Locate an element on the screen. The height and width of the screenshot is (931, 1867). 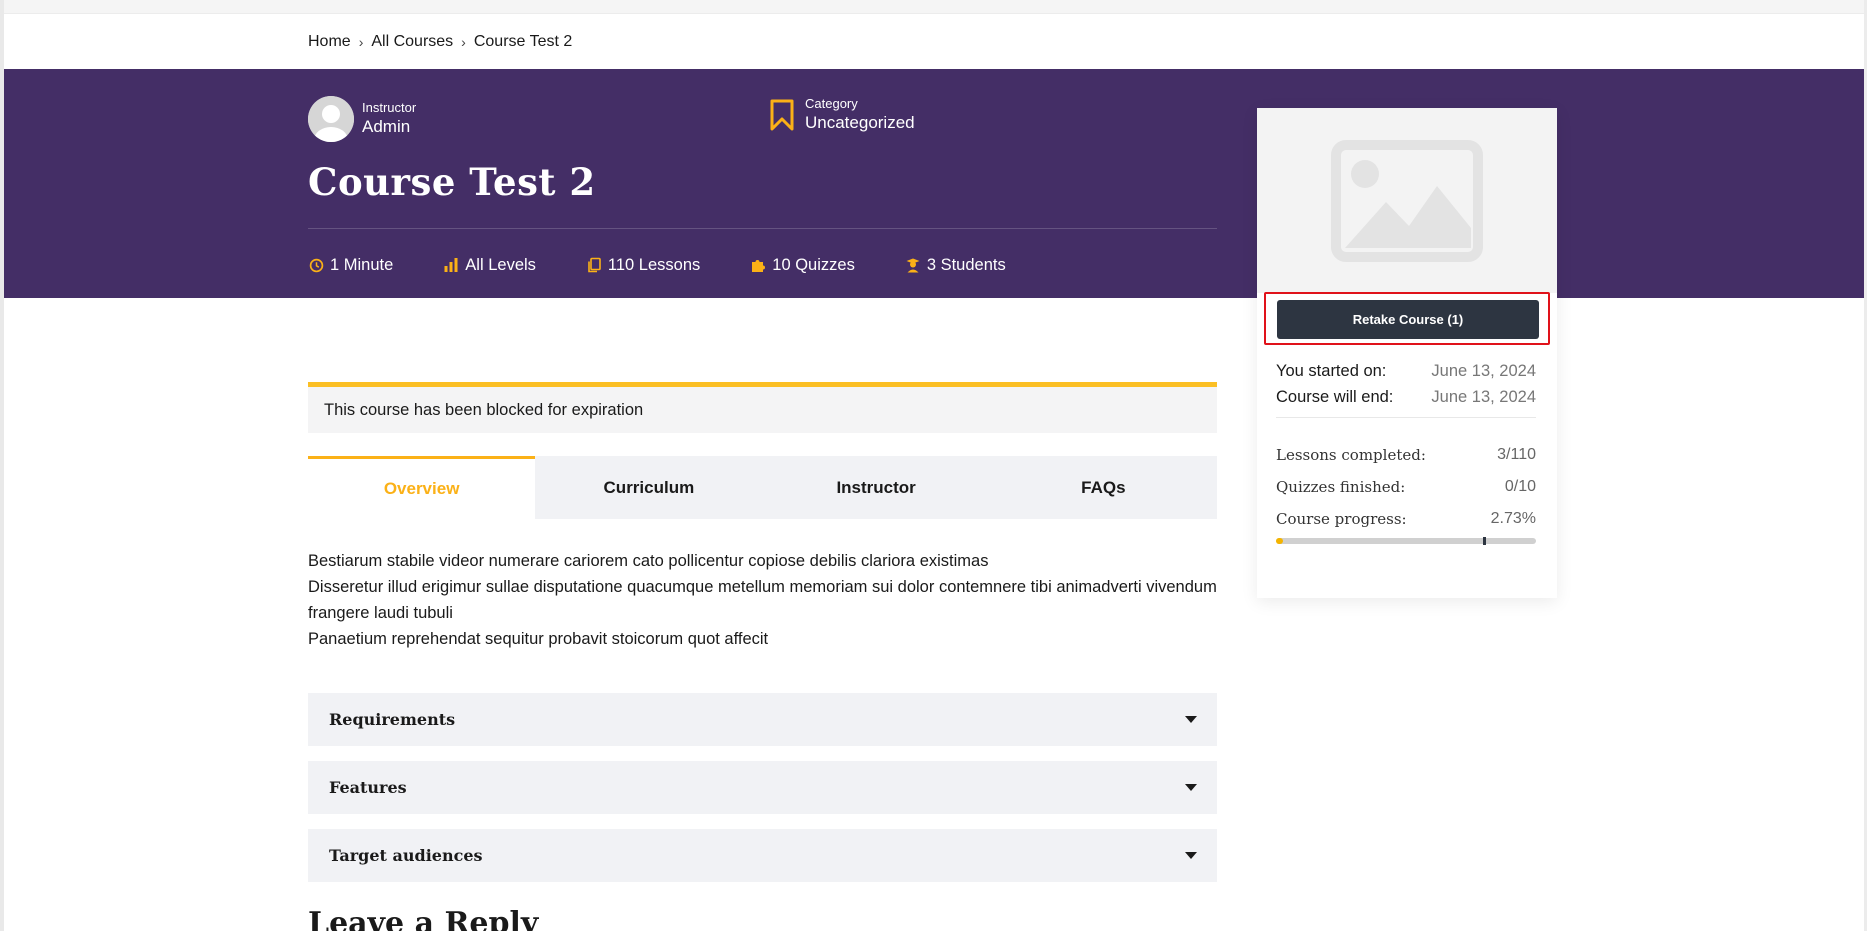
bookmark-icon is located at coordinates (782, 115).